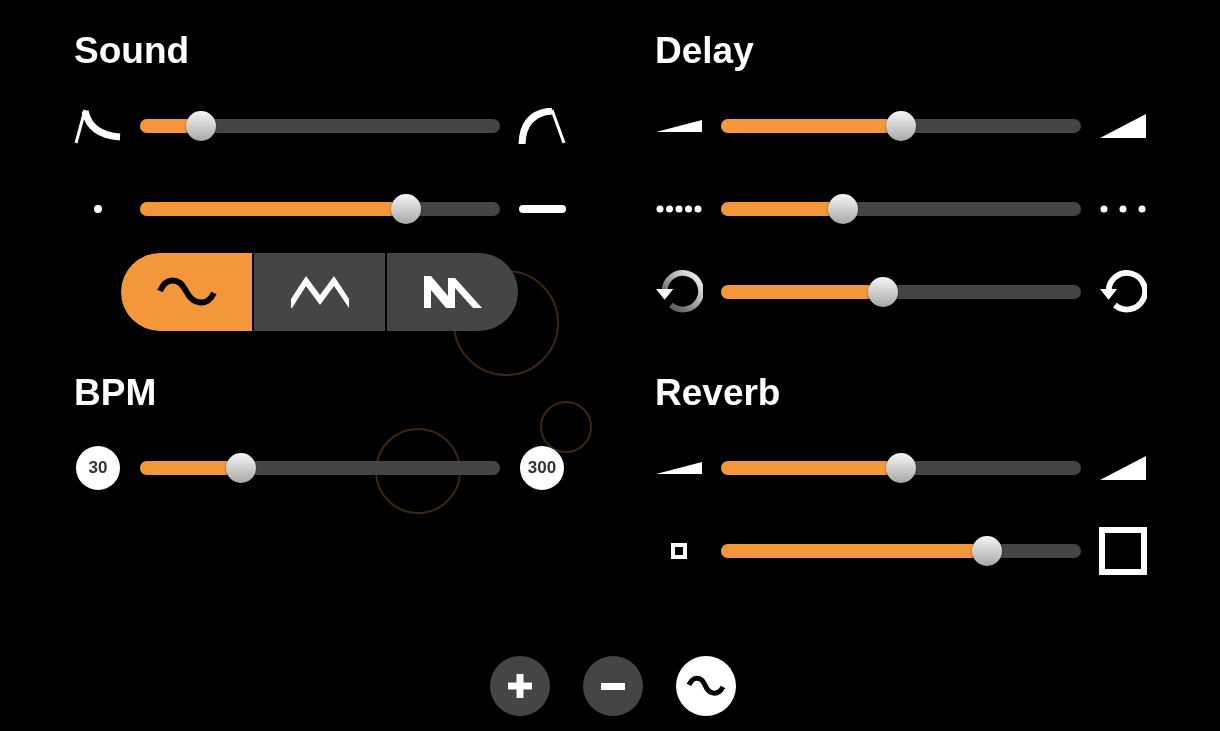  I want to click on loop-arrow-icon, so click(1123, 291).